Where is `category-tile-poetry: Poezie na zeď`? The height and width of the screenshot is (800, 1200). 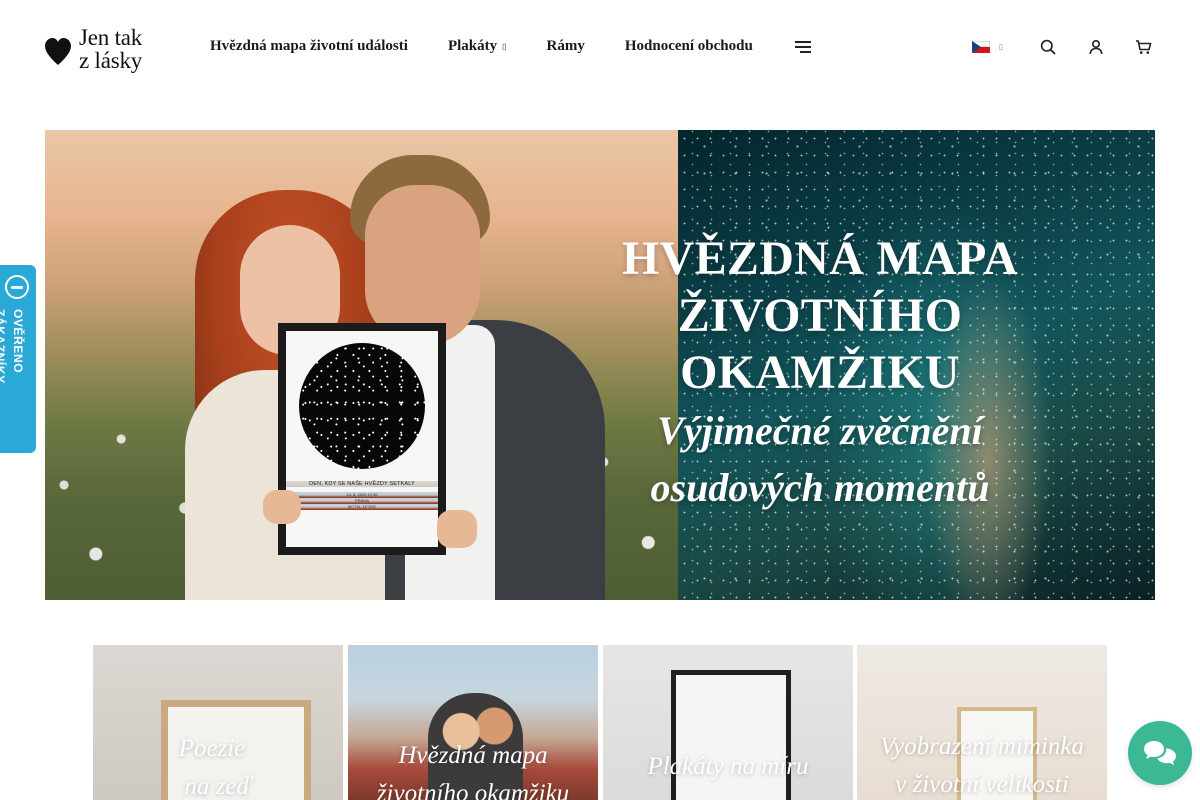 category-tile-poetry: Poezie na zeď is located at coordinates (218, 722).